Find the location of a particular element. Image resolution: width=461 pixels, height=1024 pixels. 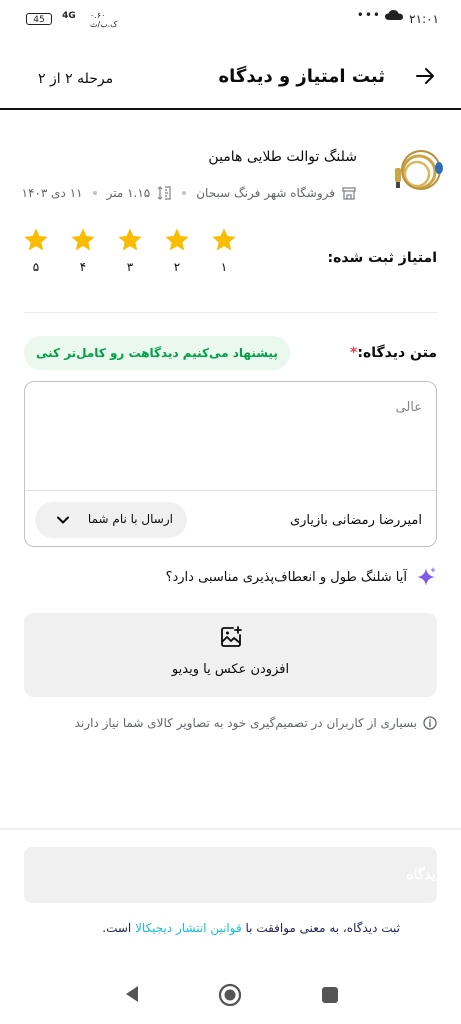

page-title: ثبت امتیاز و دیدگاه is located at coordinates (301, 76).